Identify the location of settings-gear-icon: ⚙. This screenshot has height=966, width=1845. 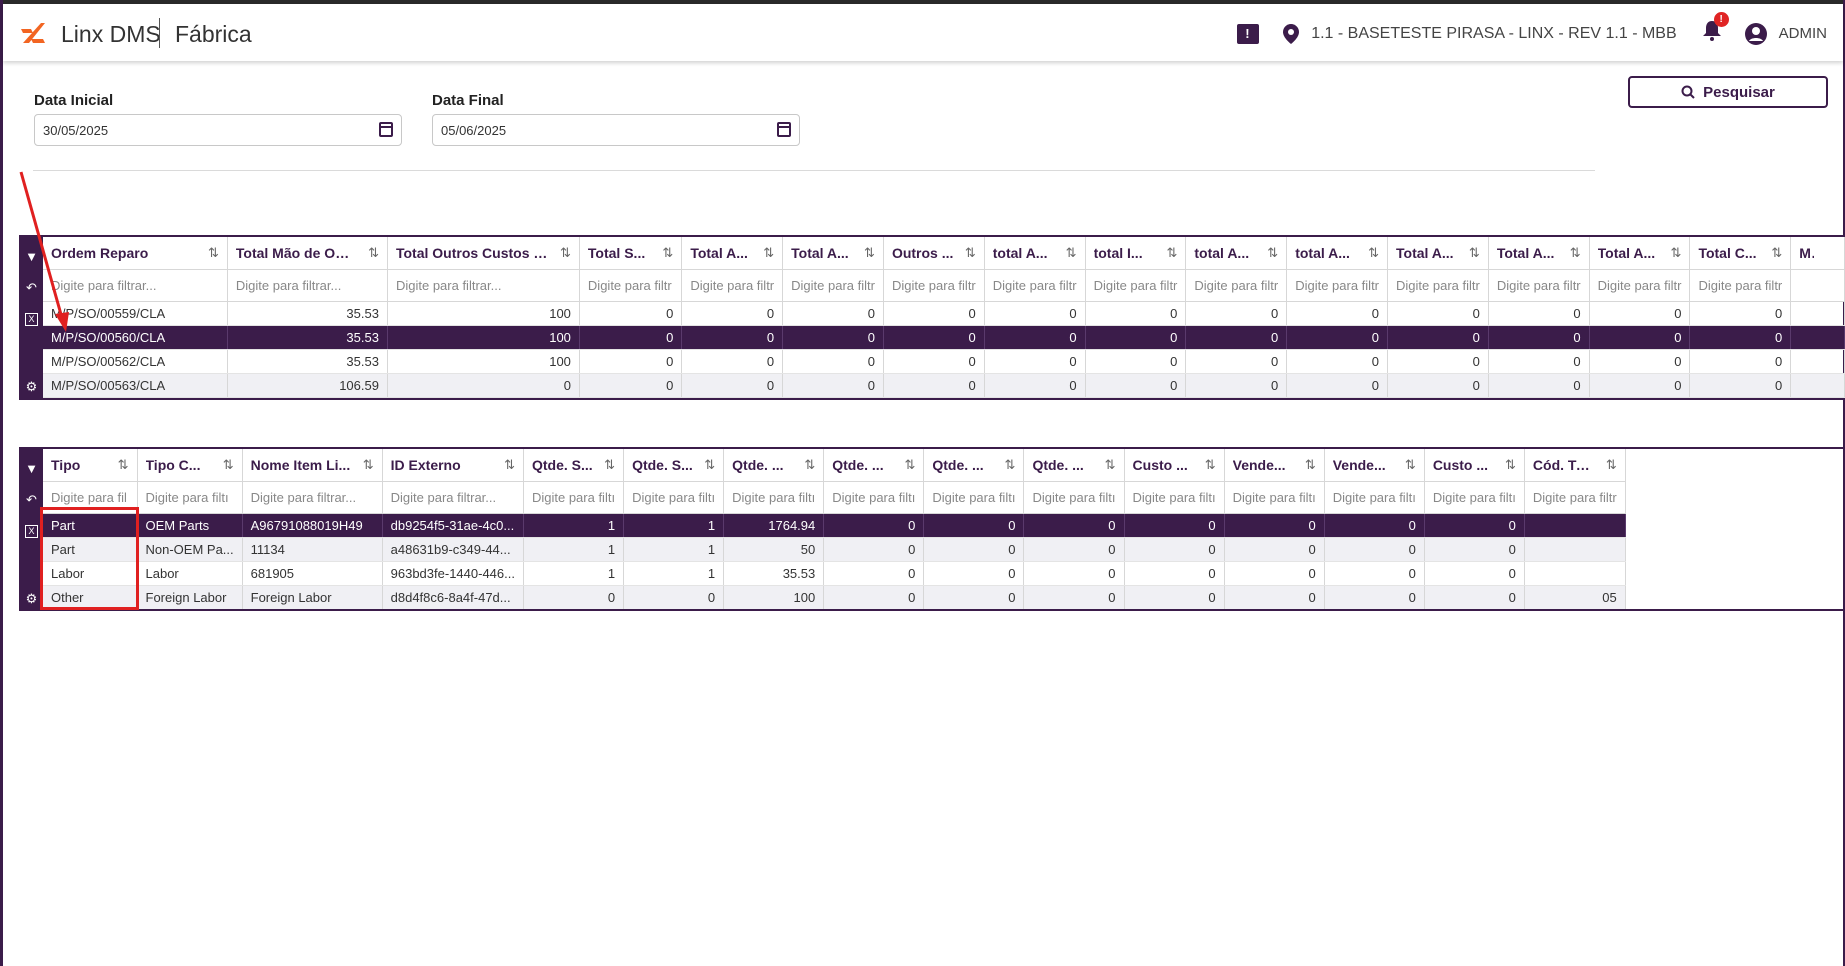
(31, 386).